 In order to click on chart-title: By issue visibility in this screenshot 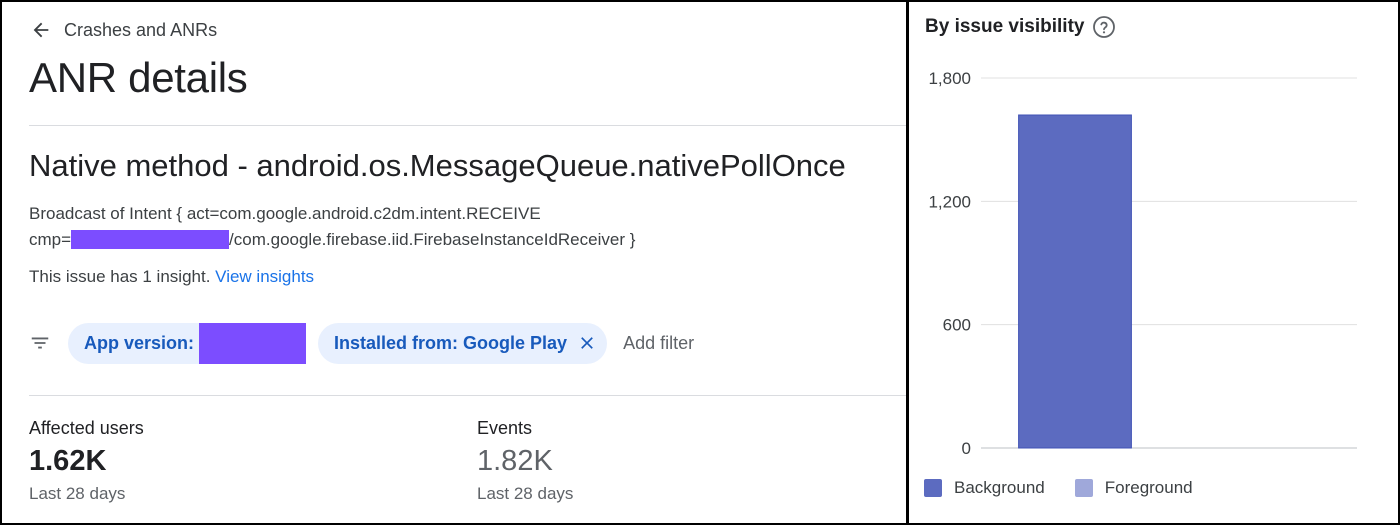, I will do `click(1020, 27)`.